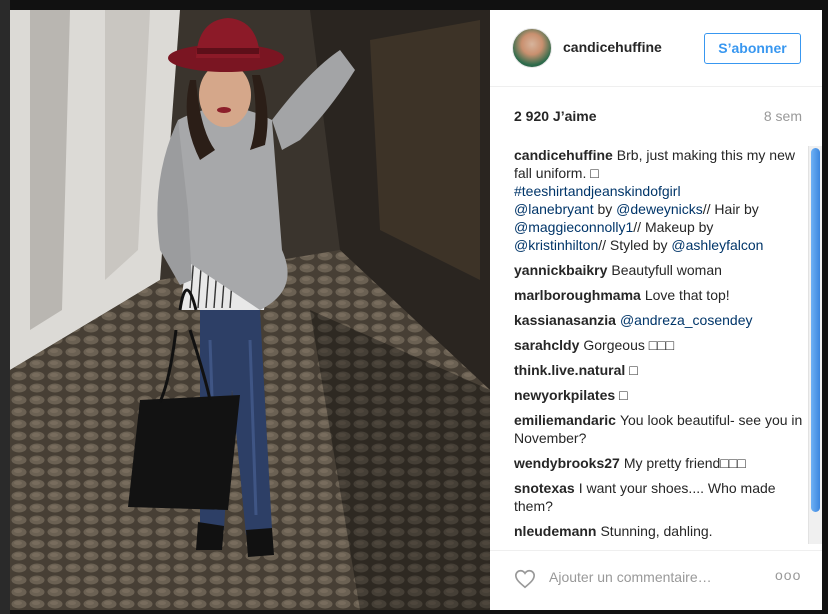 This screenshot has height=614, width=828. I want to click on backdrop-shade, so click(5, 307).